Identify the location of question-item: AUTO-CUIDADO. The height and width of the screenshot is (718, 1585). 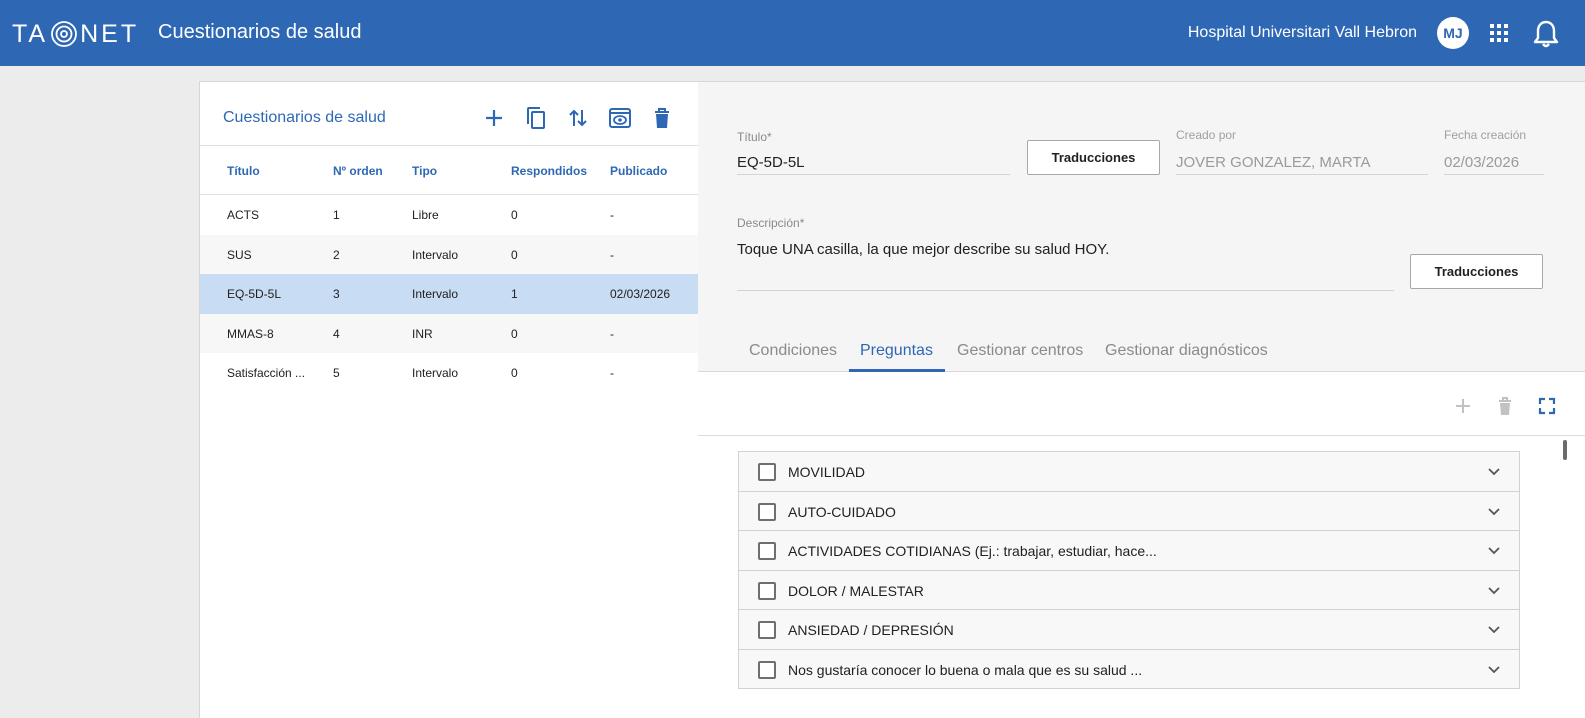
(1129, 510).